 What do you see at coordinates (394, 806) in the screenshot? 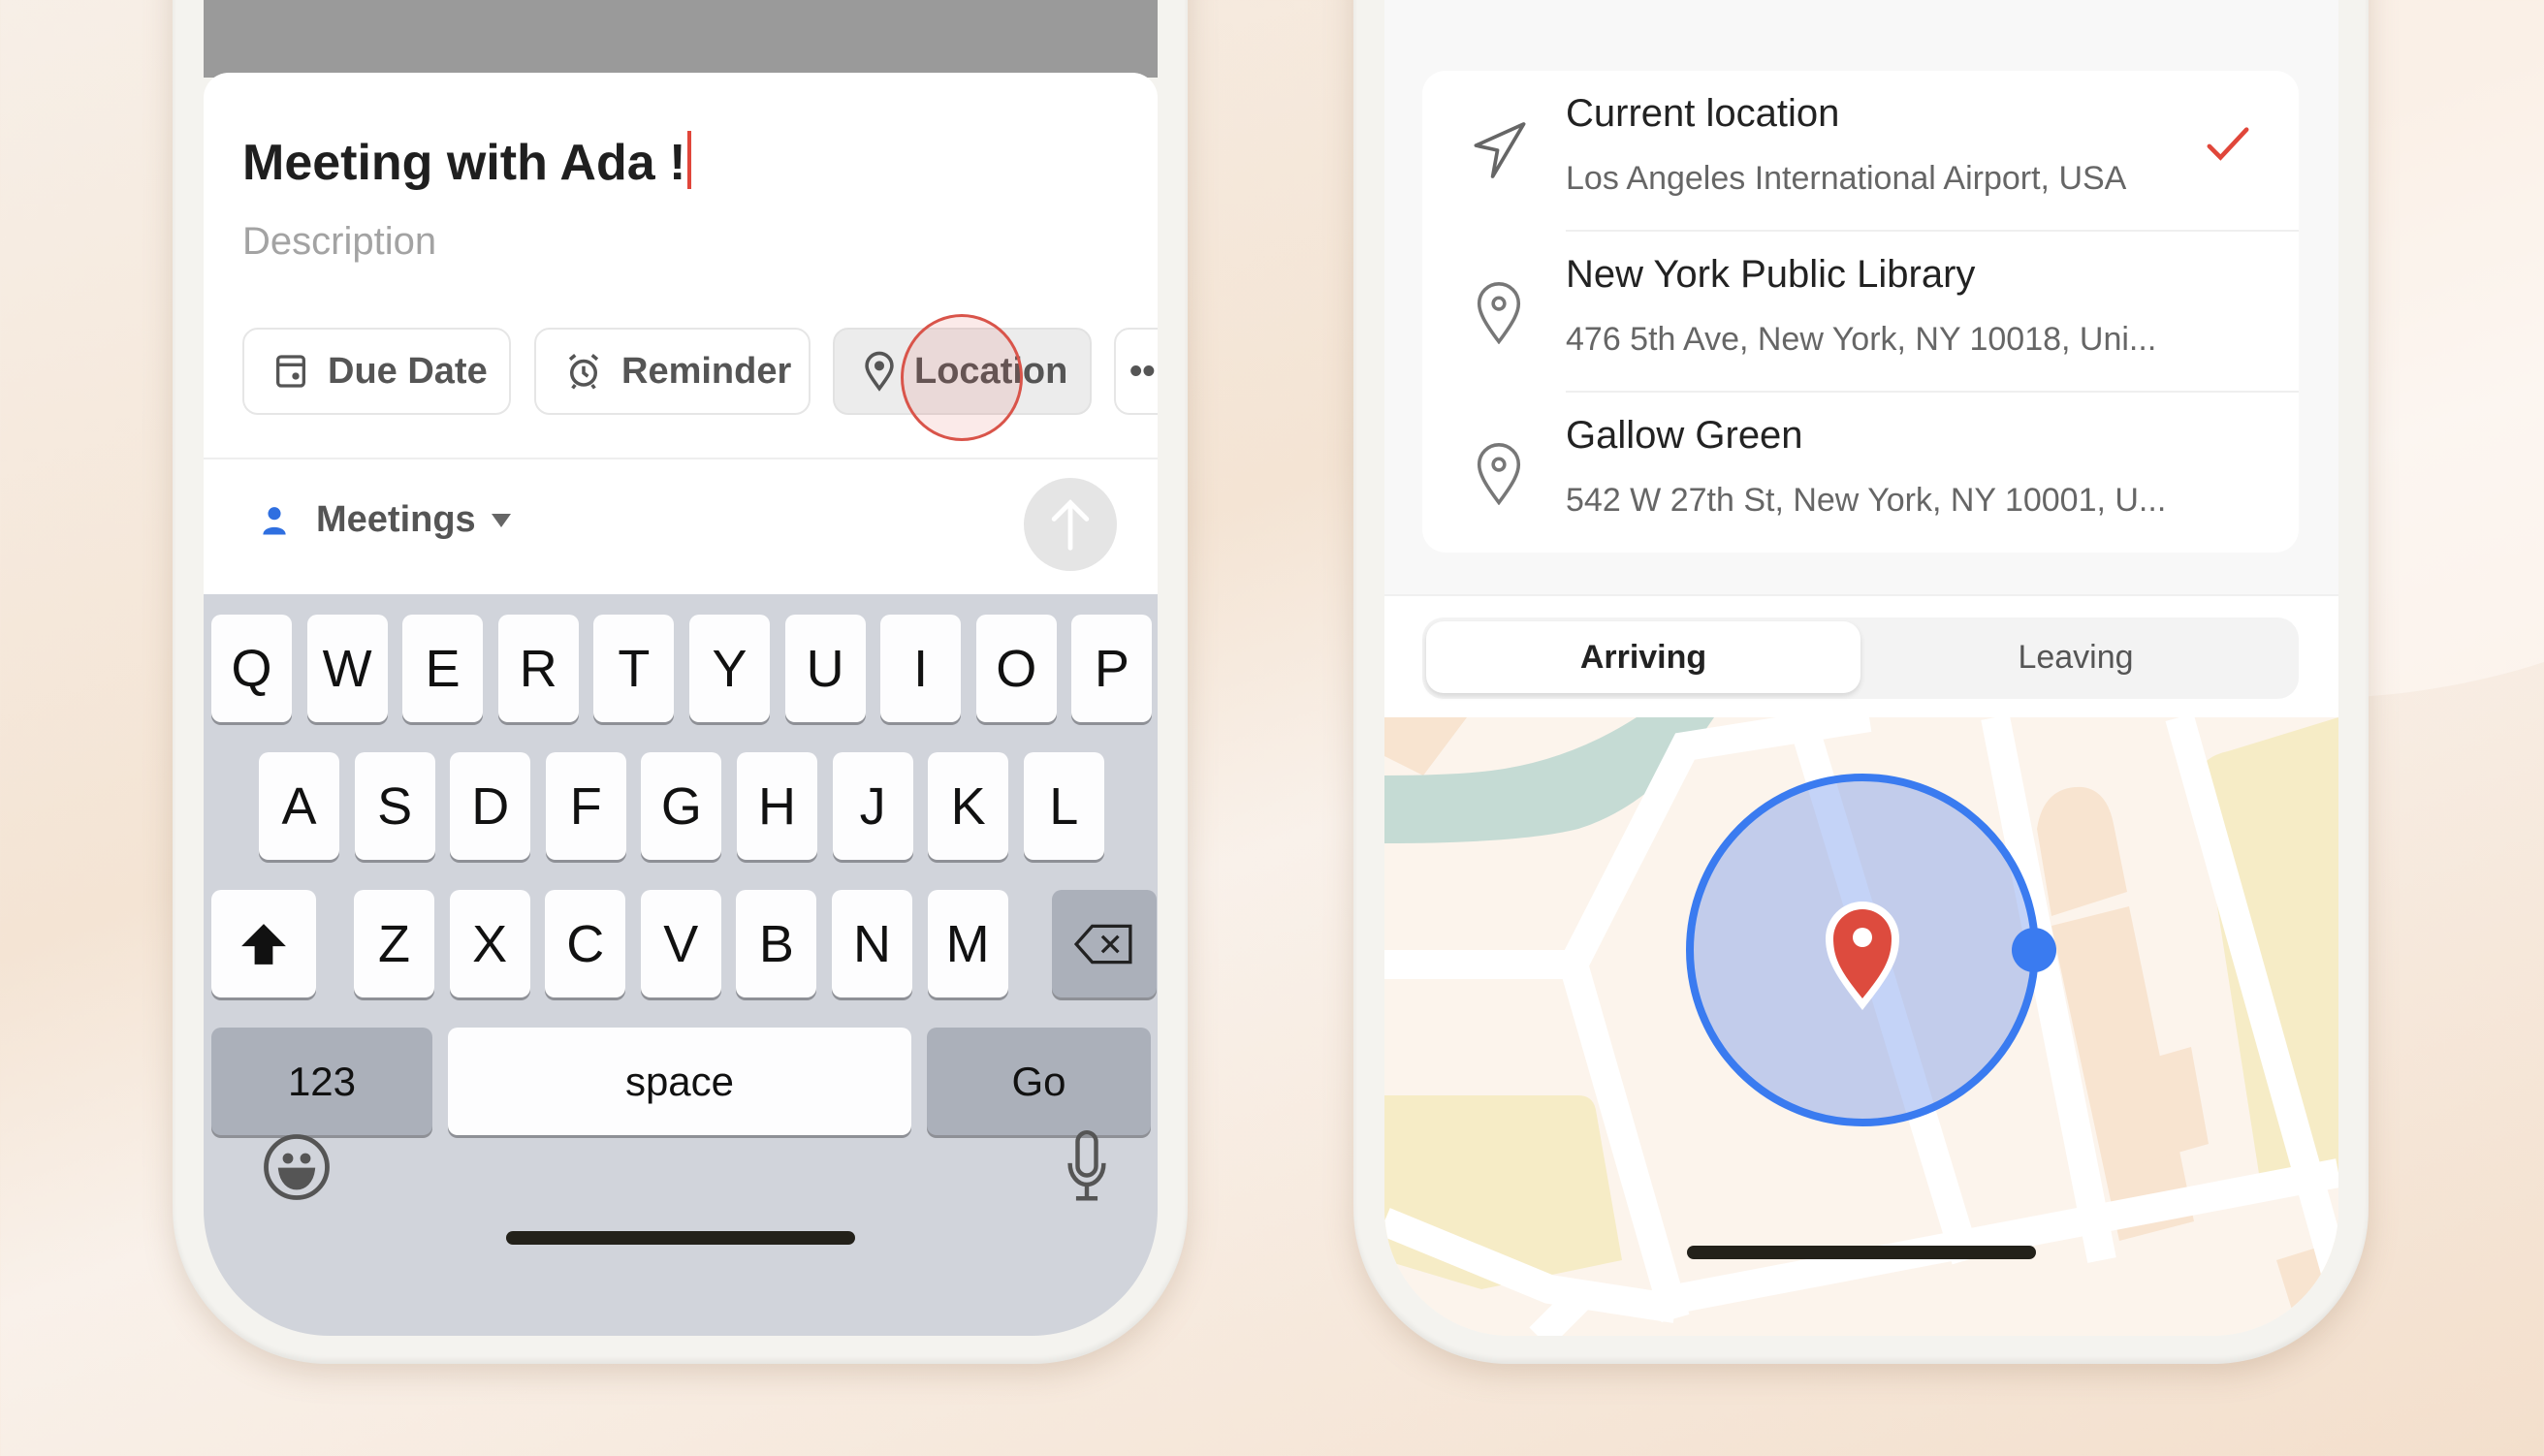
I see `key-s: S` at bounding box center [394, 806].